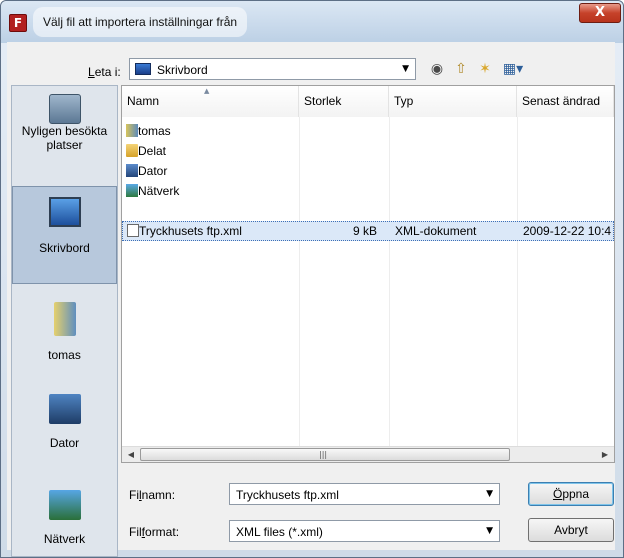 Image resolution: width=624 pixels, height=558 pixels. I want to click on up-folder-icon: ⇧, so click(461, 69).